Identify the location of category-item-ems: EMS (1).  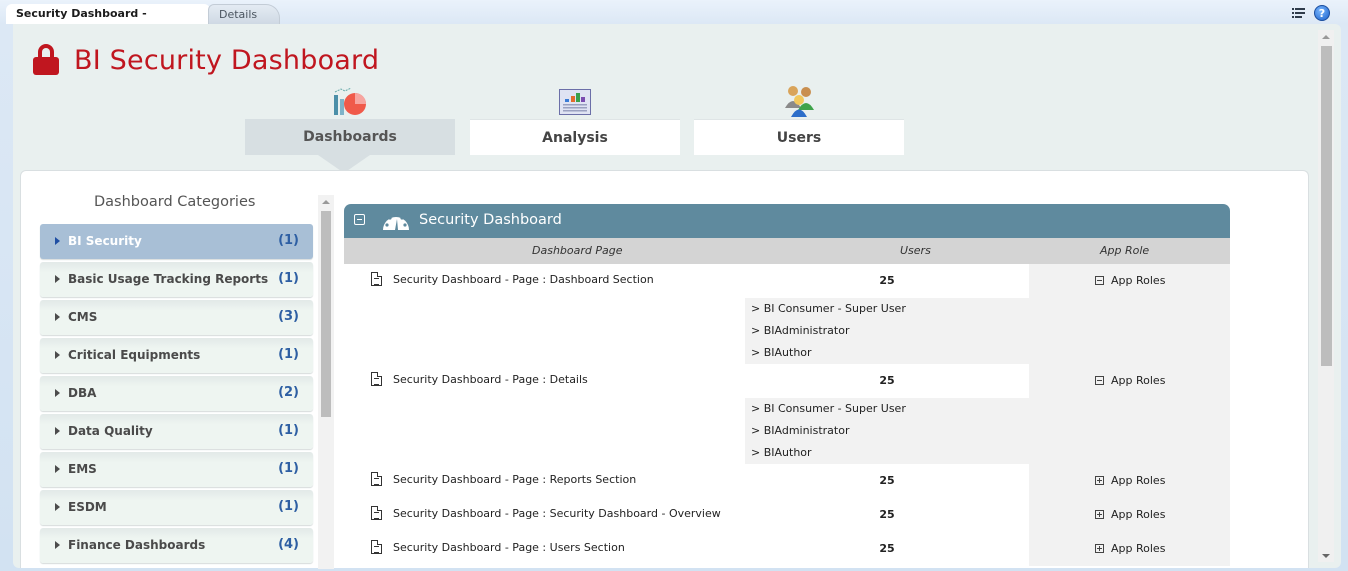
(176, 469).